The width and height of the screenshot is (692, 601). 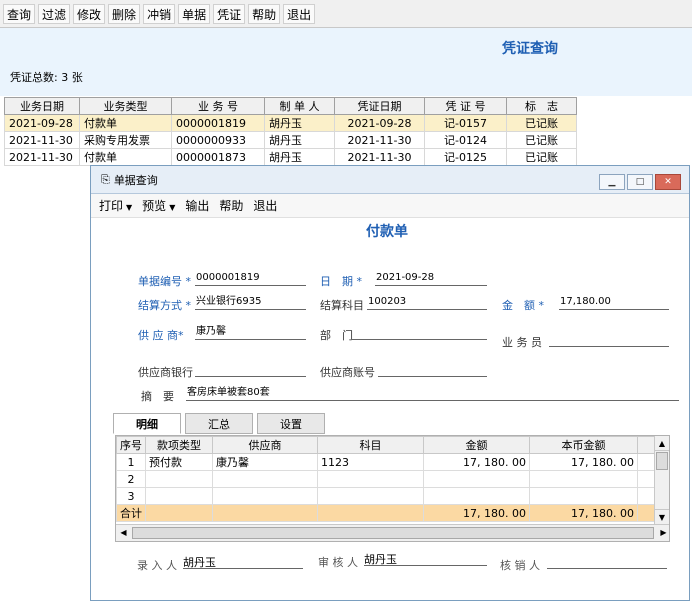 I want to click on hscroll-thumb, so click(x=393, y=533).